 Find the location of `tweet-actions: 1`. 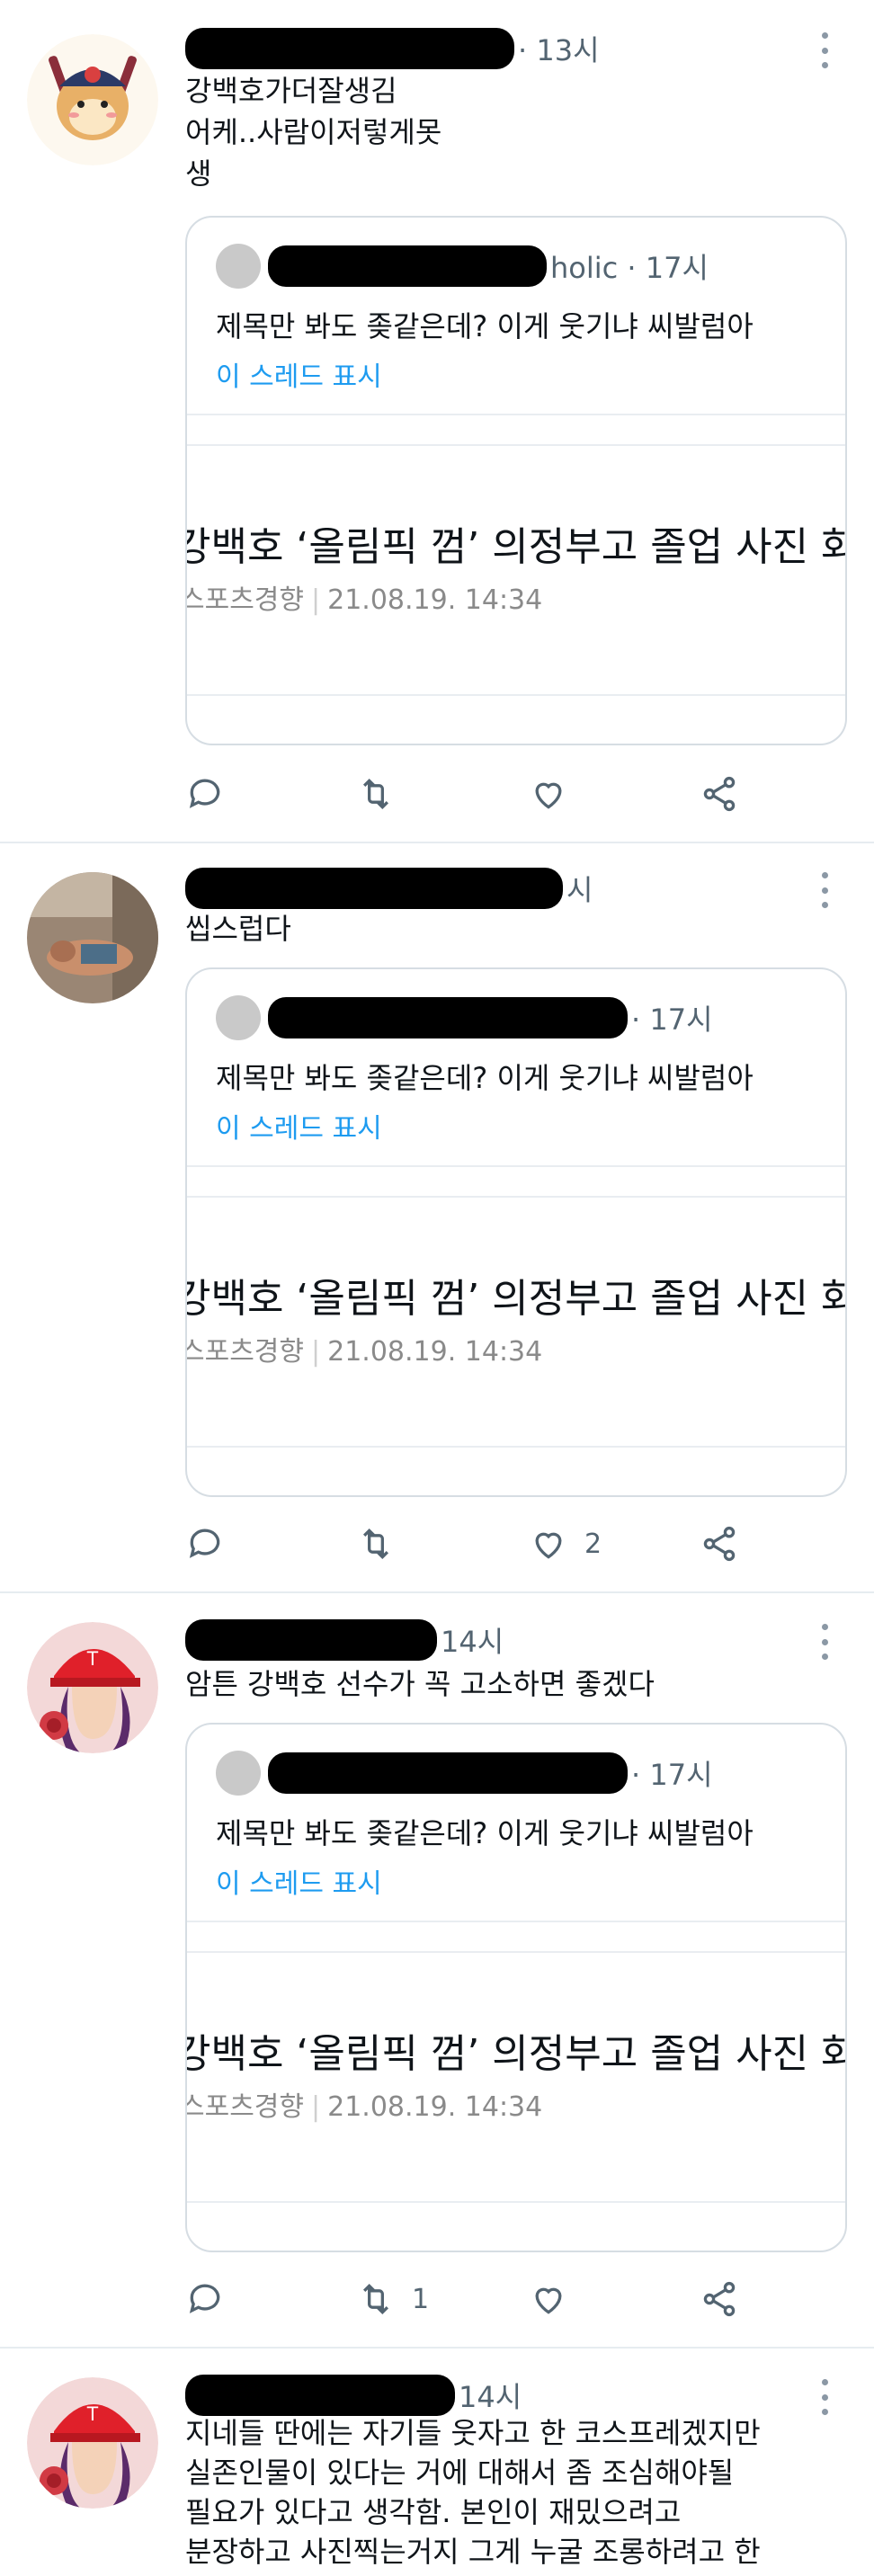

tweet-actions: 1 is located at coordinates (473, 2299).